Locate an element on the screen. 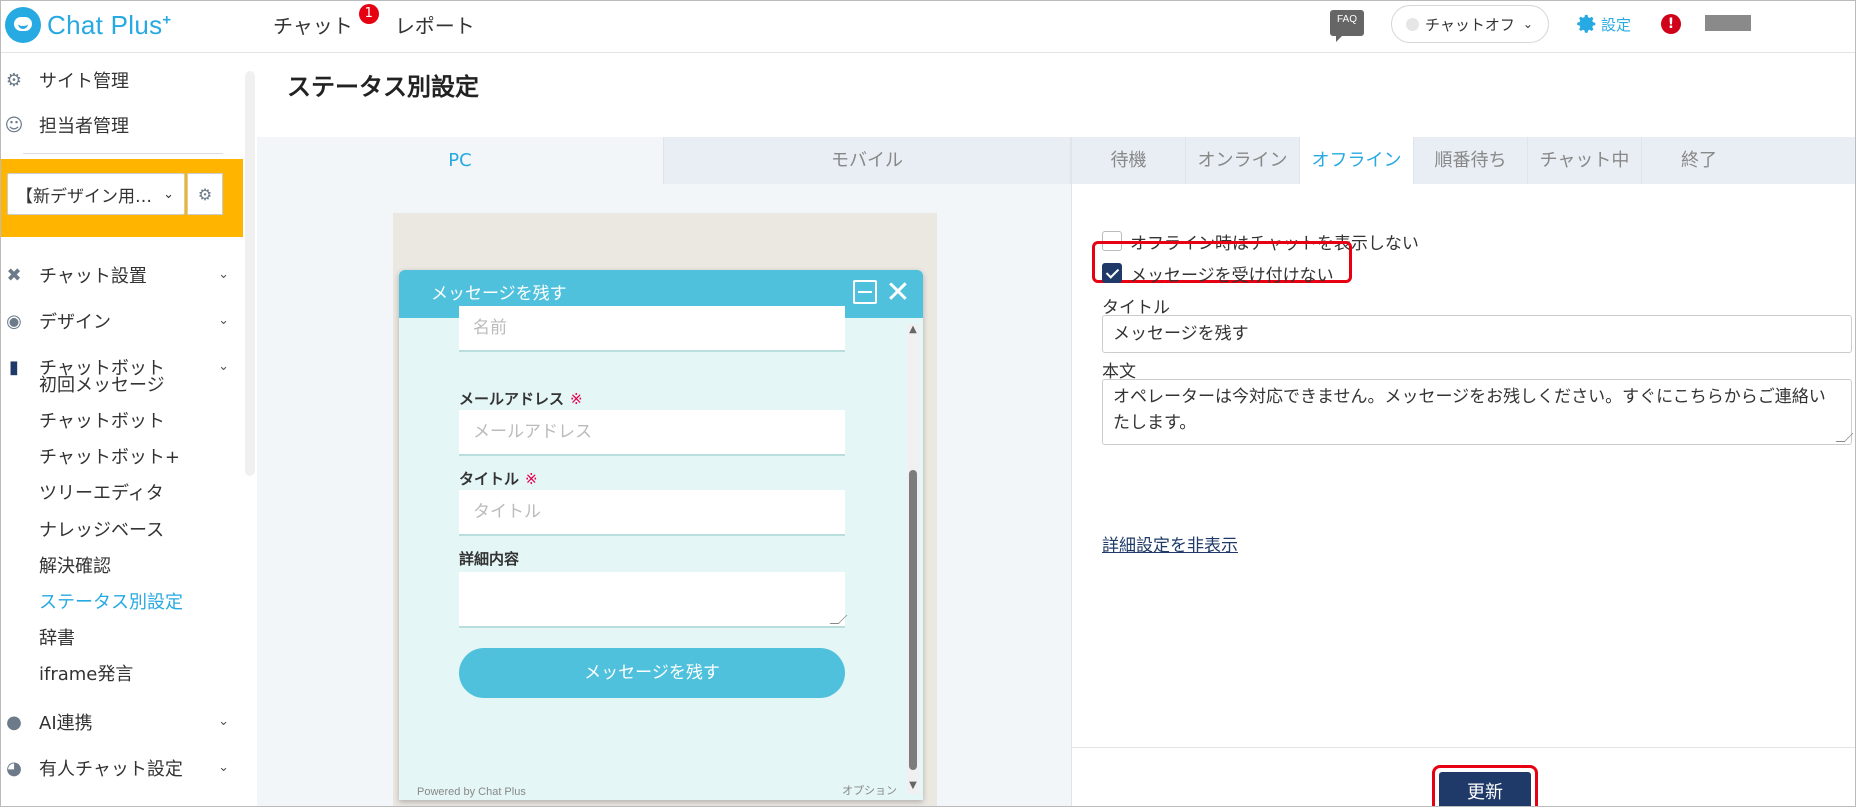 The width and height of the screenshot is (1856, 807). status-tabs: 待機 オンライン オフライン 順番待ち チャット中 終了 is located at coordinates (1463, 160).